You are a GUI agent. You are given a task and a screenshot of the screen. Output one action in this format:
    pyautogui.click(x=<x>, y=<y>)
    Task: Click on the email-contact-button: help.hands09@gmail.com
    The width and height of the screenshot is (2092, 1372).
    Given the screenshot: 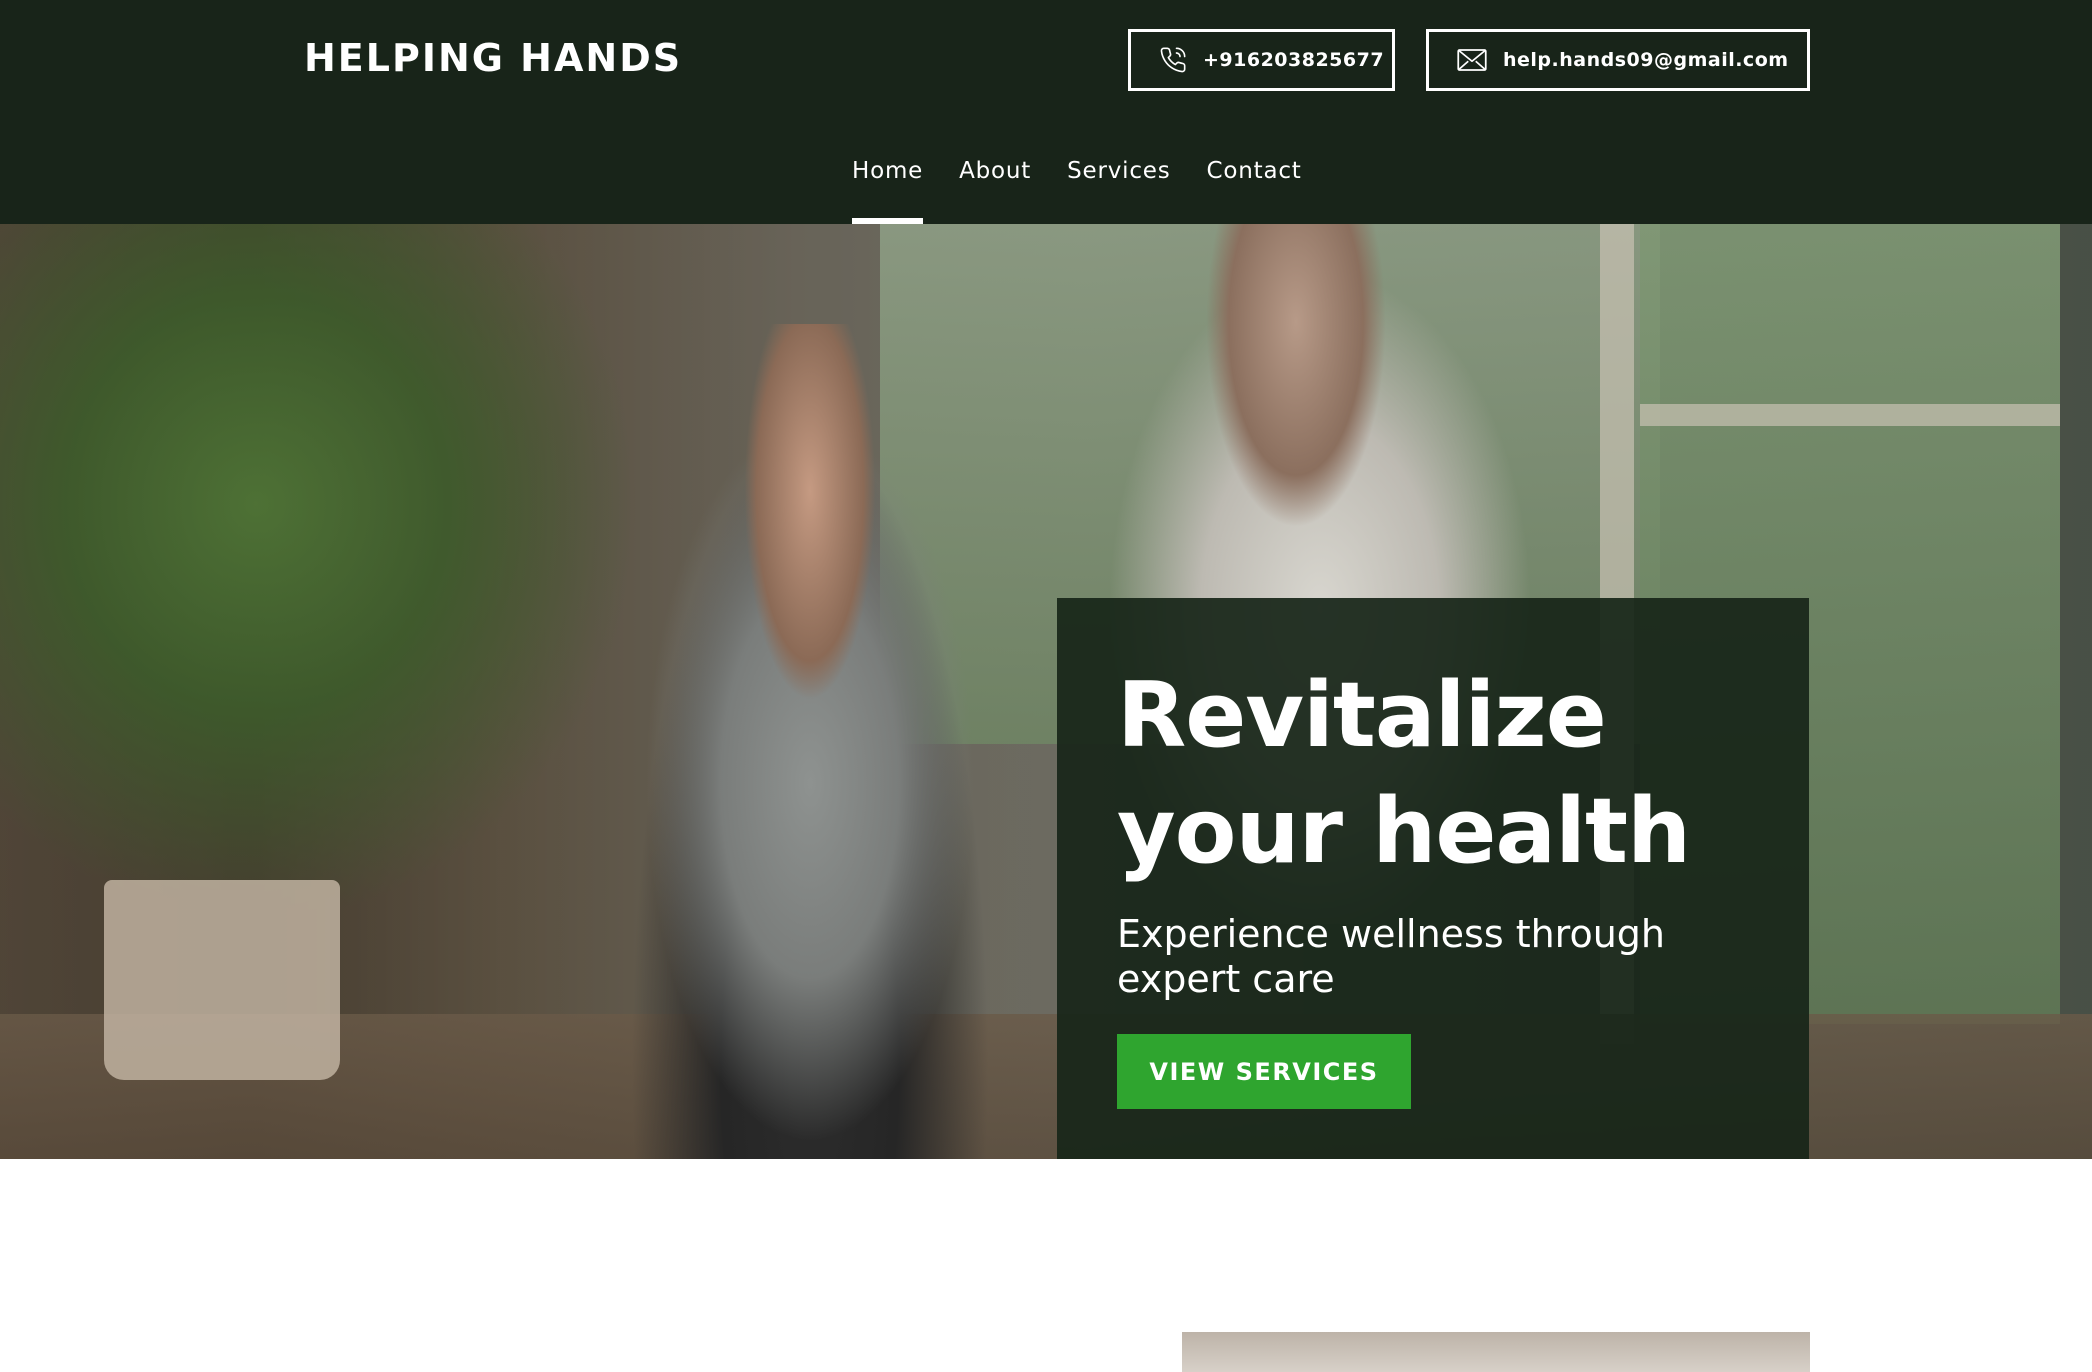 What is the action you would take?
    pyautogui.click(x=1618, y=60)
    